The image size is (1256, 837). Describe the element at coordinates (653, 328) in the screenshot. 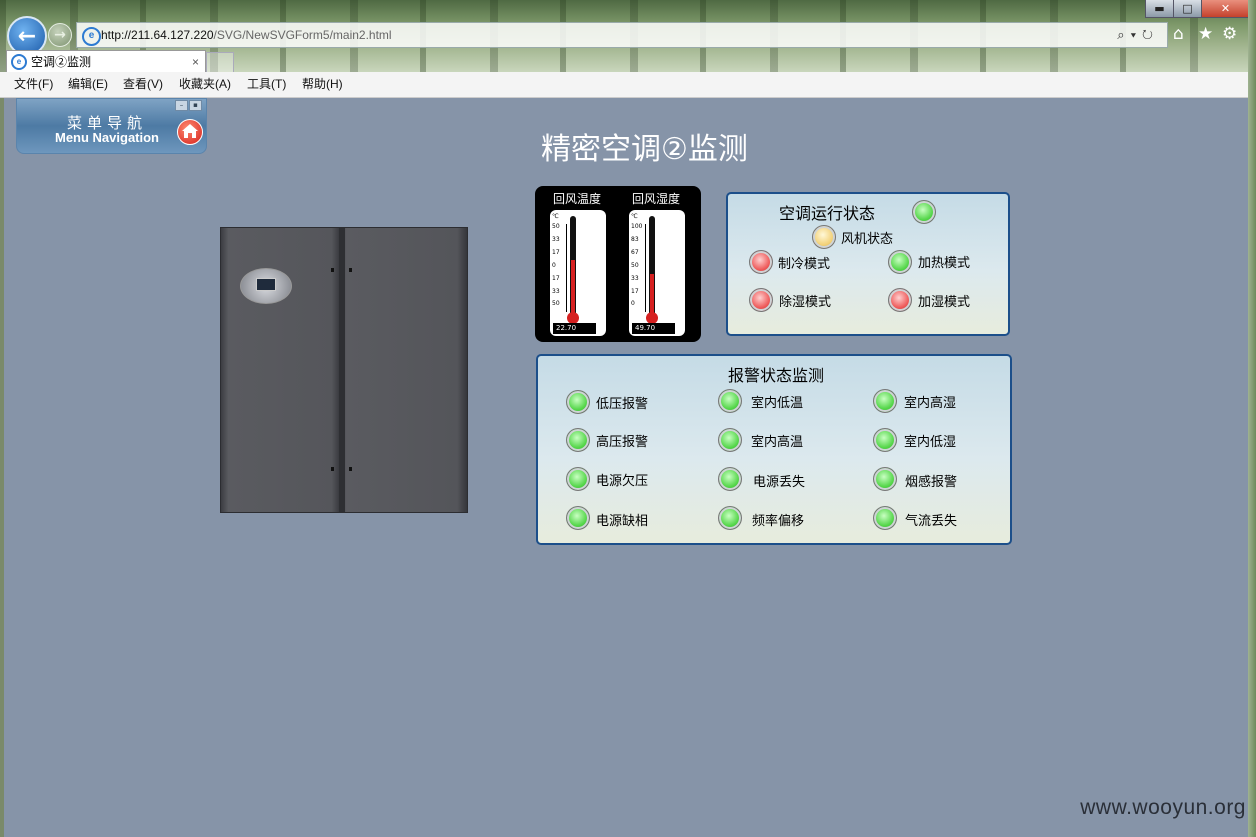

I see `humidity-value: 49.70` at that location.